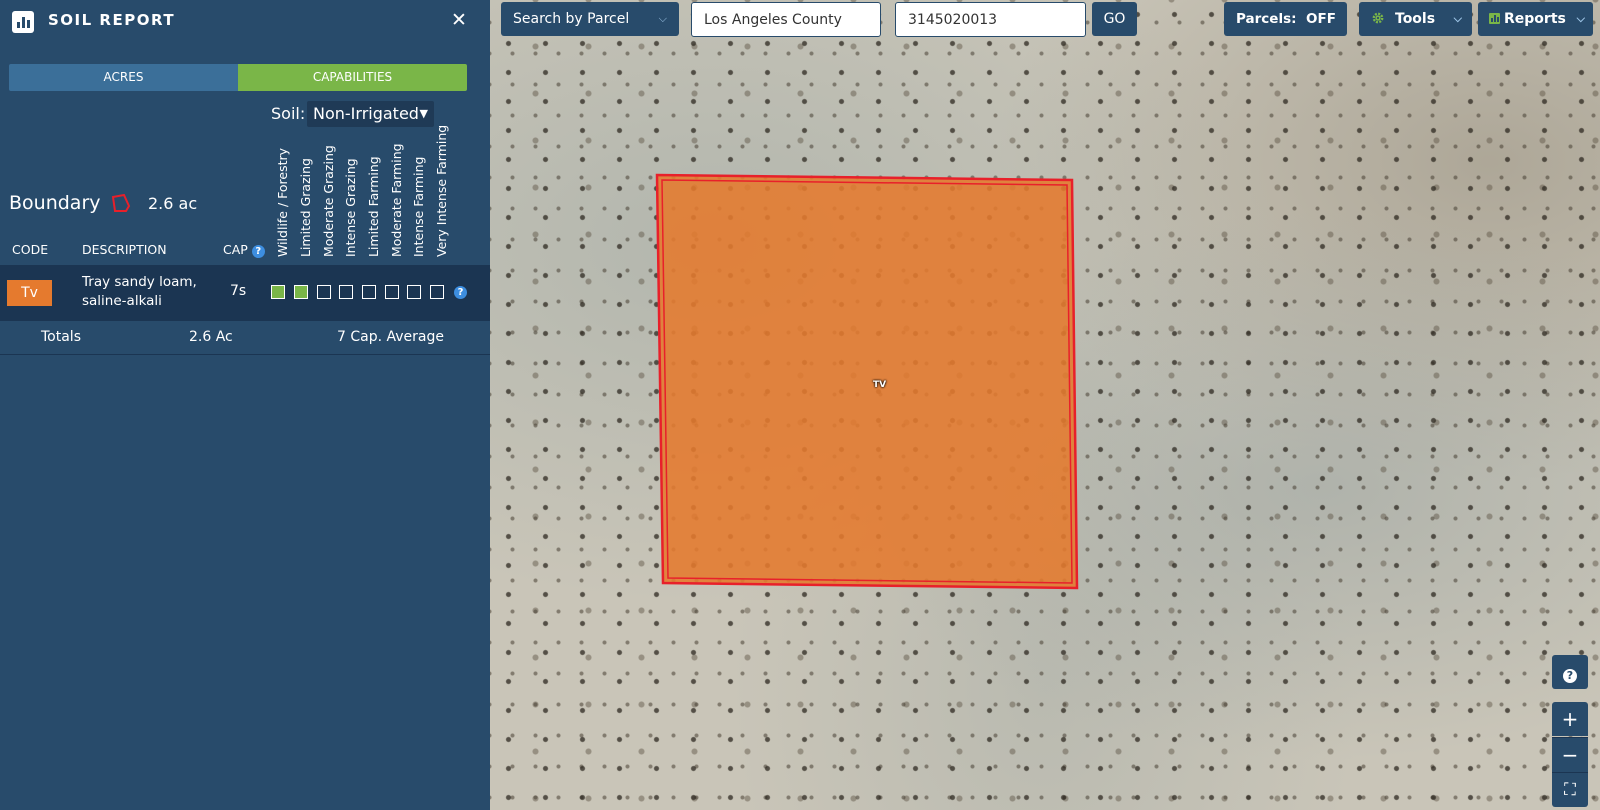 The height and width of the screenshot is (810, 1600). I want to click on caret-down-icon: ▼, so click(423, 113).